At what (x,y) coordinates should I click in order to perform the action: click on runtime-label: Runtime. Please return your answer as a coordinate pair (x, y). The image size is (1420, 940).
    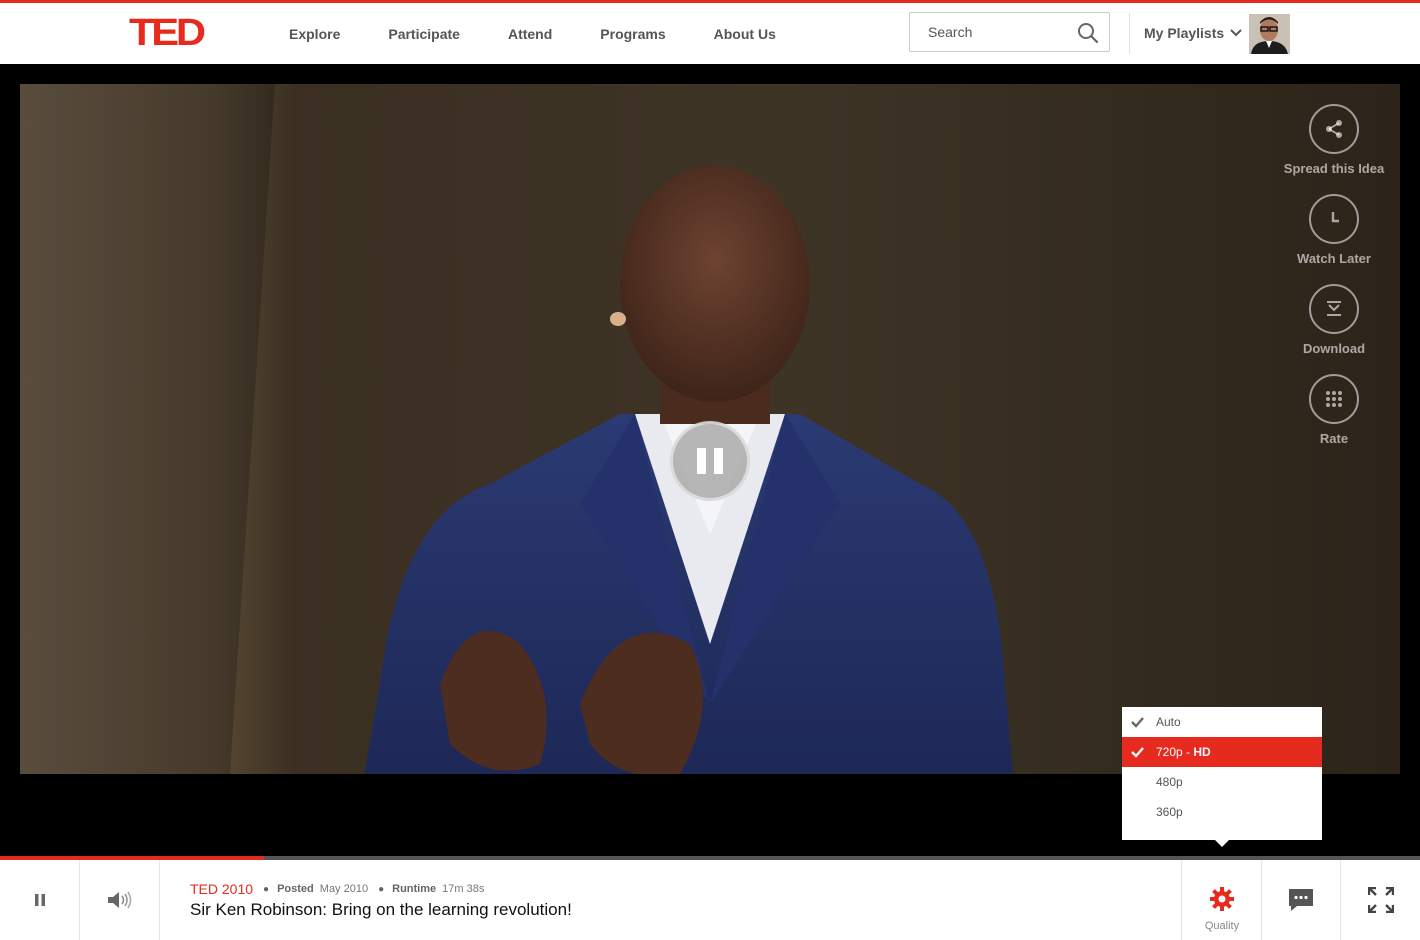
    Looking at the image, I should click on (414, 889).